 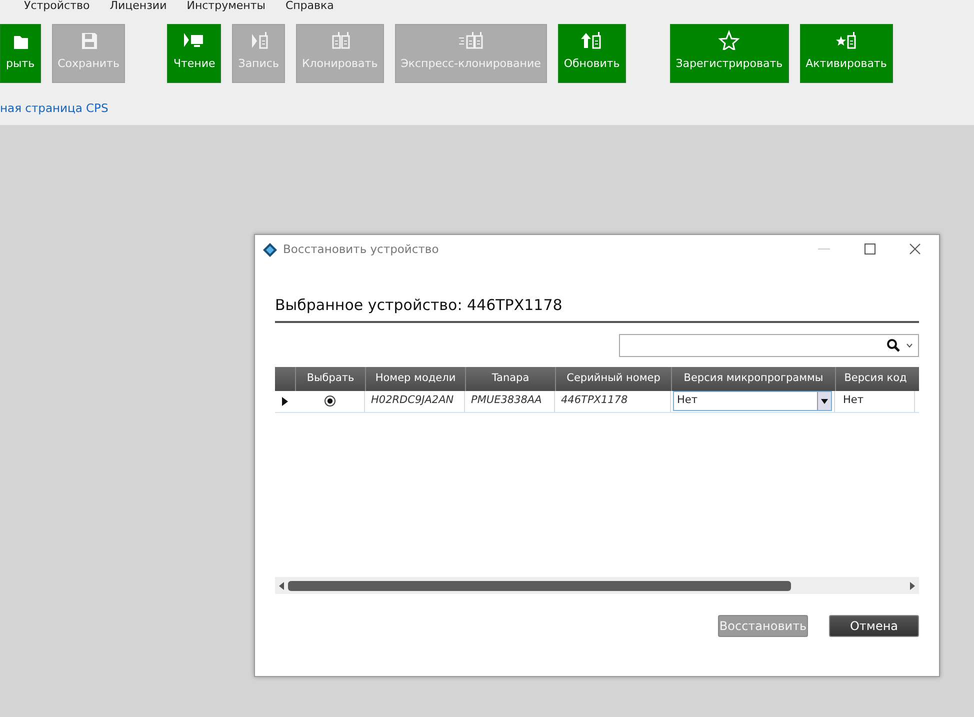 What do you see at coordinates (592, 40) in the screenshot?
I see `up-arrow-radio-icon` at bounding box center [592, 40].